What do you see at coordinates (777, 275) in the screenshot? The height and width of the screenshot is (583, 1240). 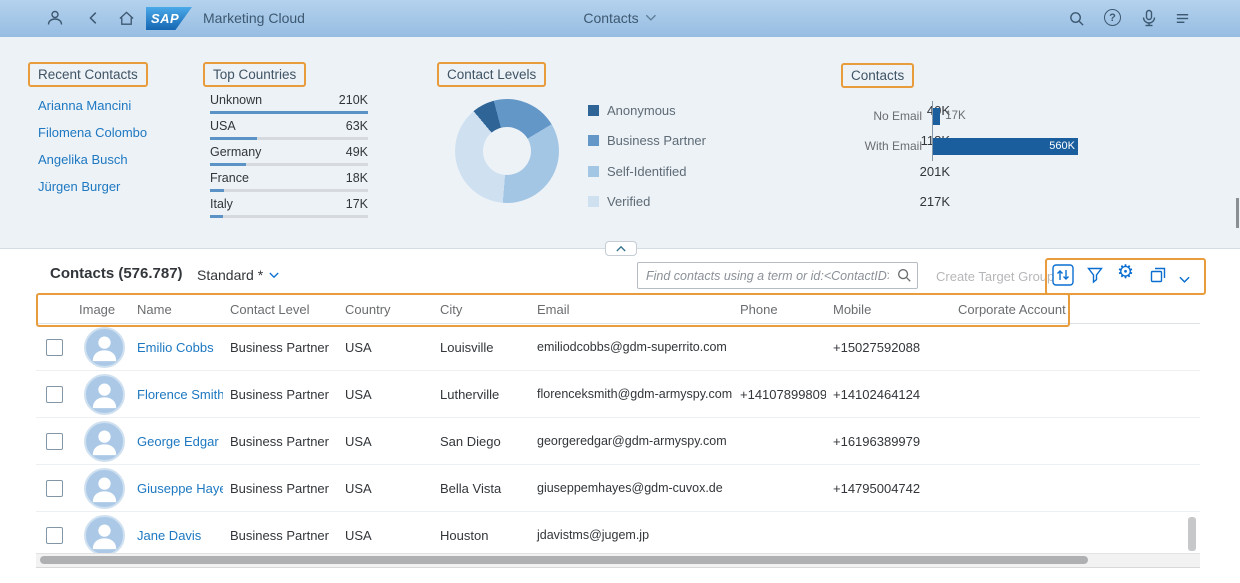 I see `search-input` at bounding box center [777, 275].